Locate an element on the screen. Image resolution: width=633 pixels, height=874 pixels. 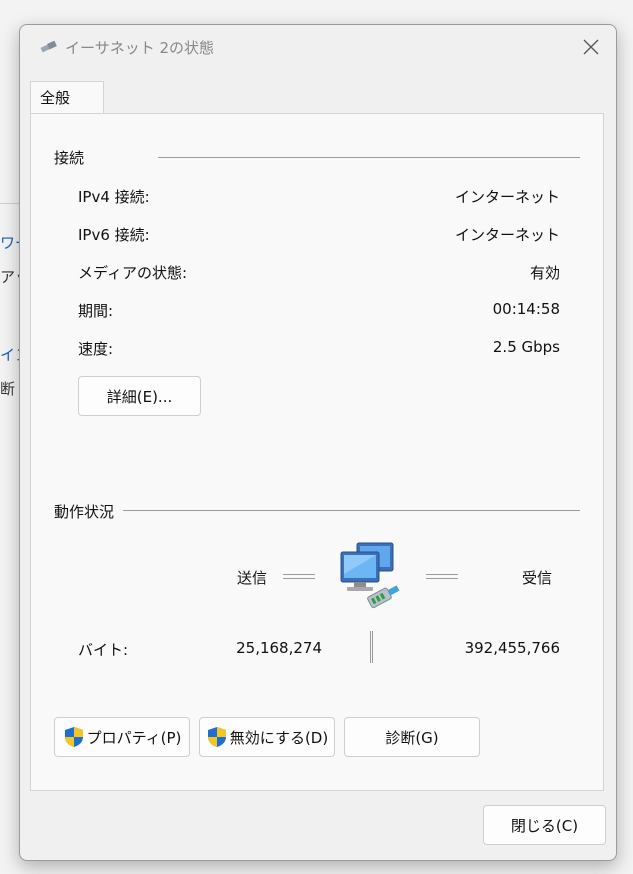
disable-button-label: 無効にする(D) is located at coordinates (279, 737).